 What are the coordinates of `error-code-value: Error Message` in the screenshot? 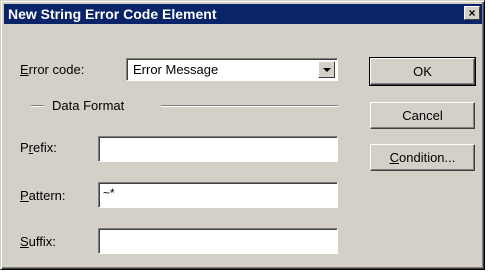 It's located at (176, 69).